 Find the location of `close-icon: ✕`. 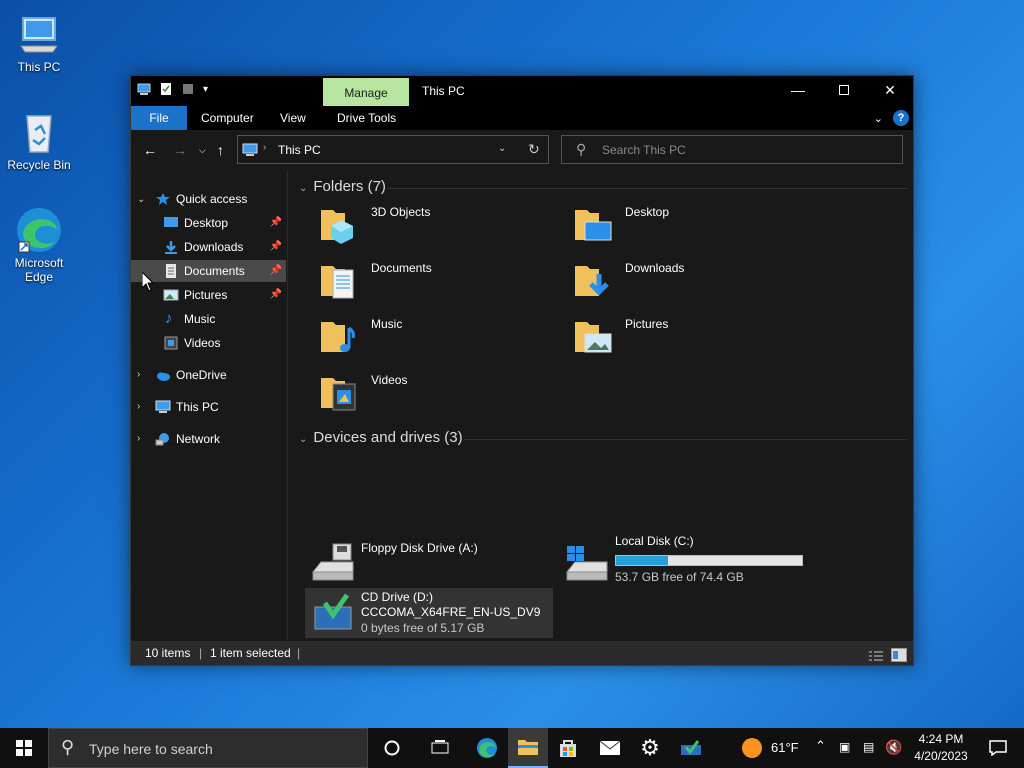

close-icon: ✕ is located at coordinates (890, 89).